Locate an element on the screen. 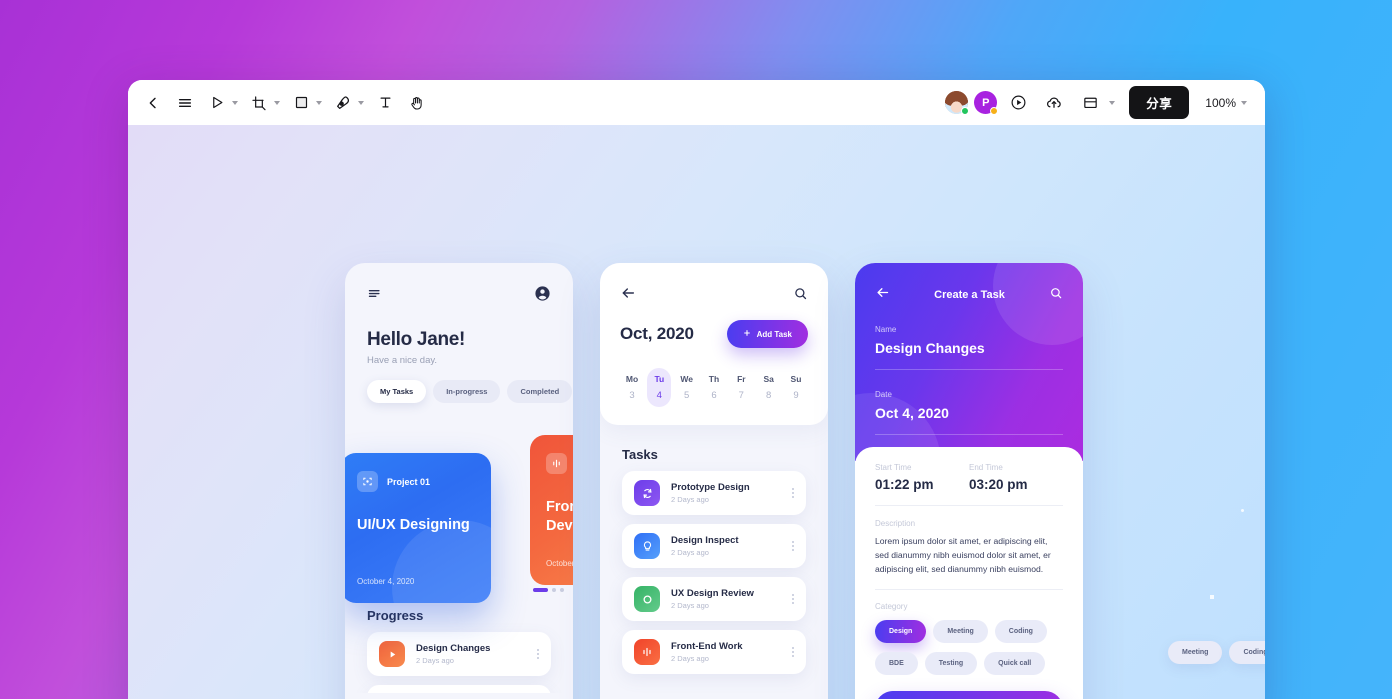  menu-button is located at coordinates (185, 103).